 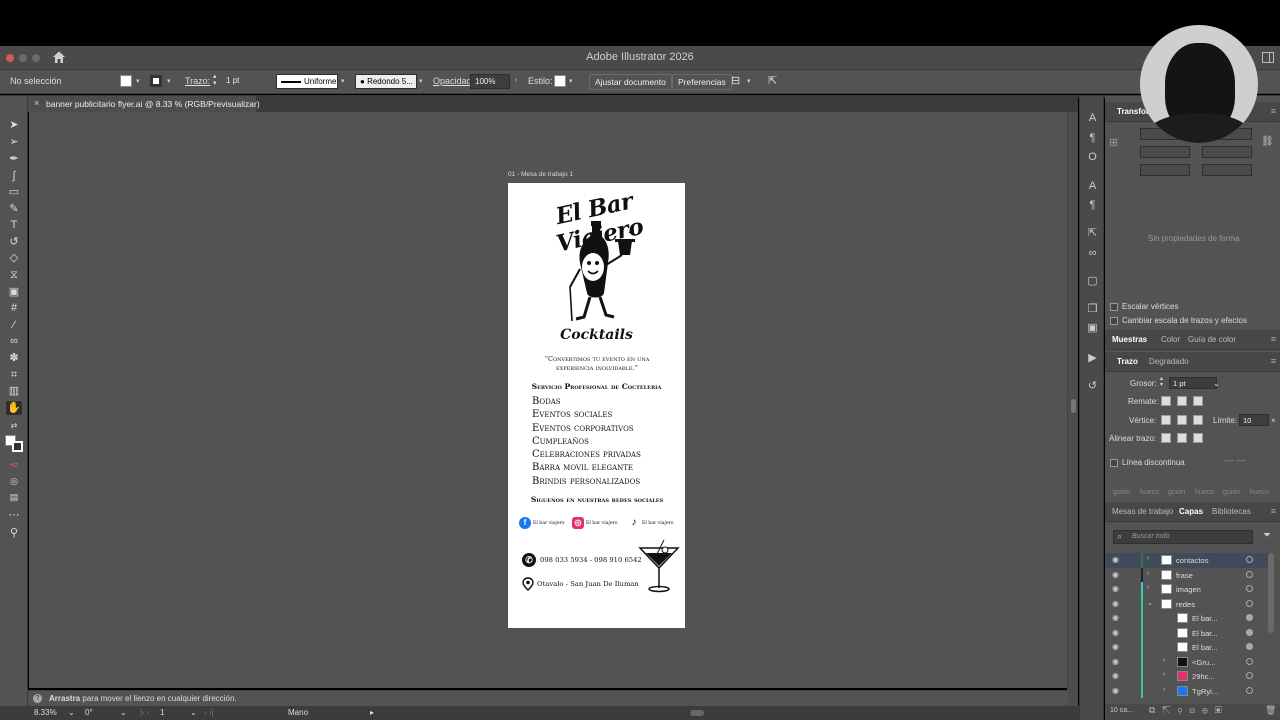 I want to click on close-x-icon: ×, so click(x=1273, y=420).